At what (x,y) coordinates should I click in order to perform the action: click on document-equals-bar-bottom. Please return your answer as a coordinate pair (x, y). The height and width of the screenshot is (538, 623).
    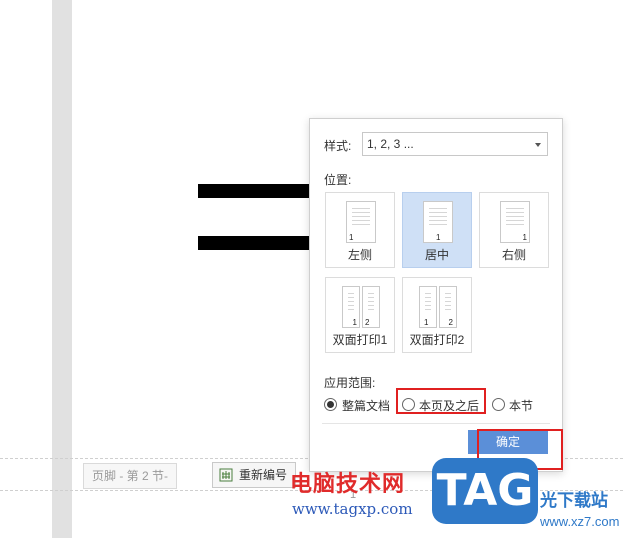
    Looking at the image, I should click on (258, 243).